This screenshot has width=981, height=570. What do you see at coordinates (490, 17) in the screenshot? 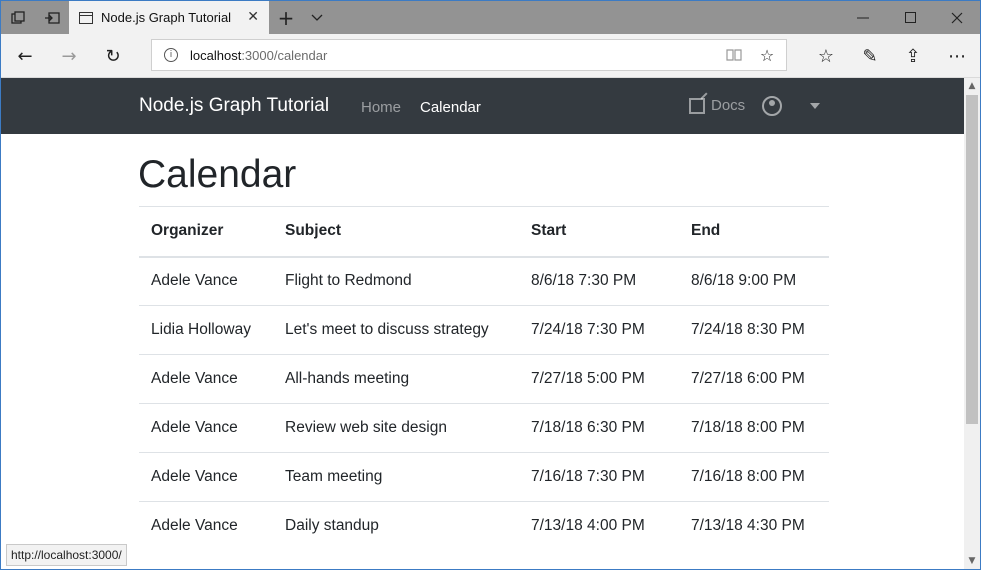
I see `title-bar: Node.js Graph Tutorial ✕ +` at bounding box center [490, 17].